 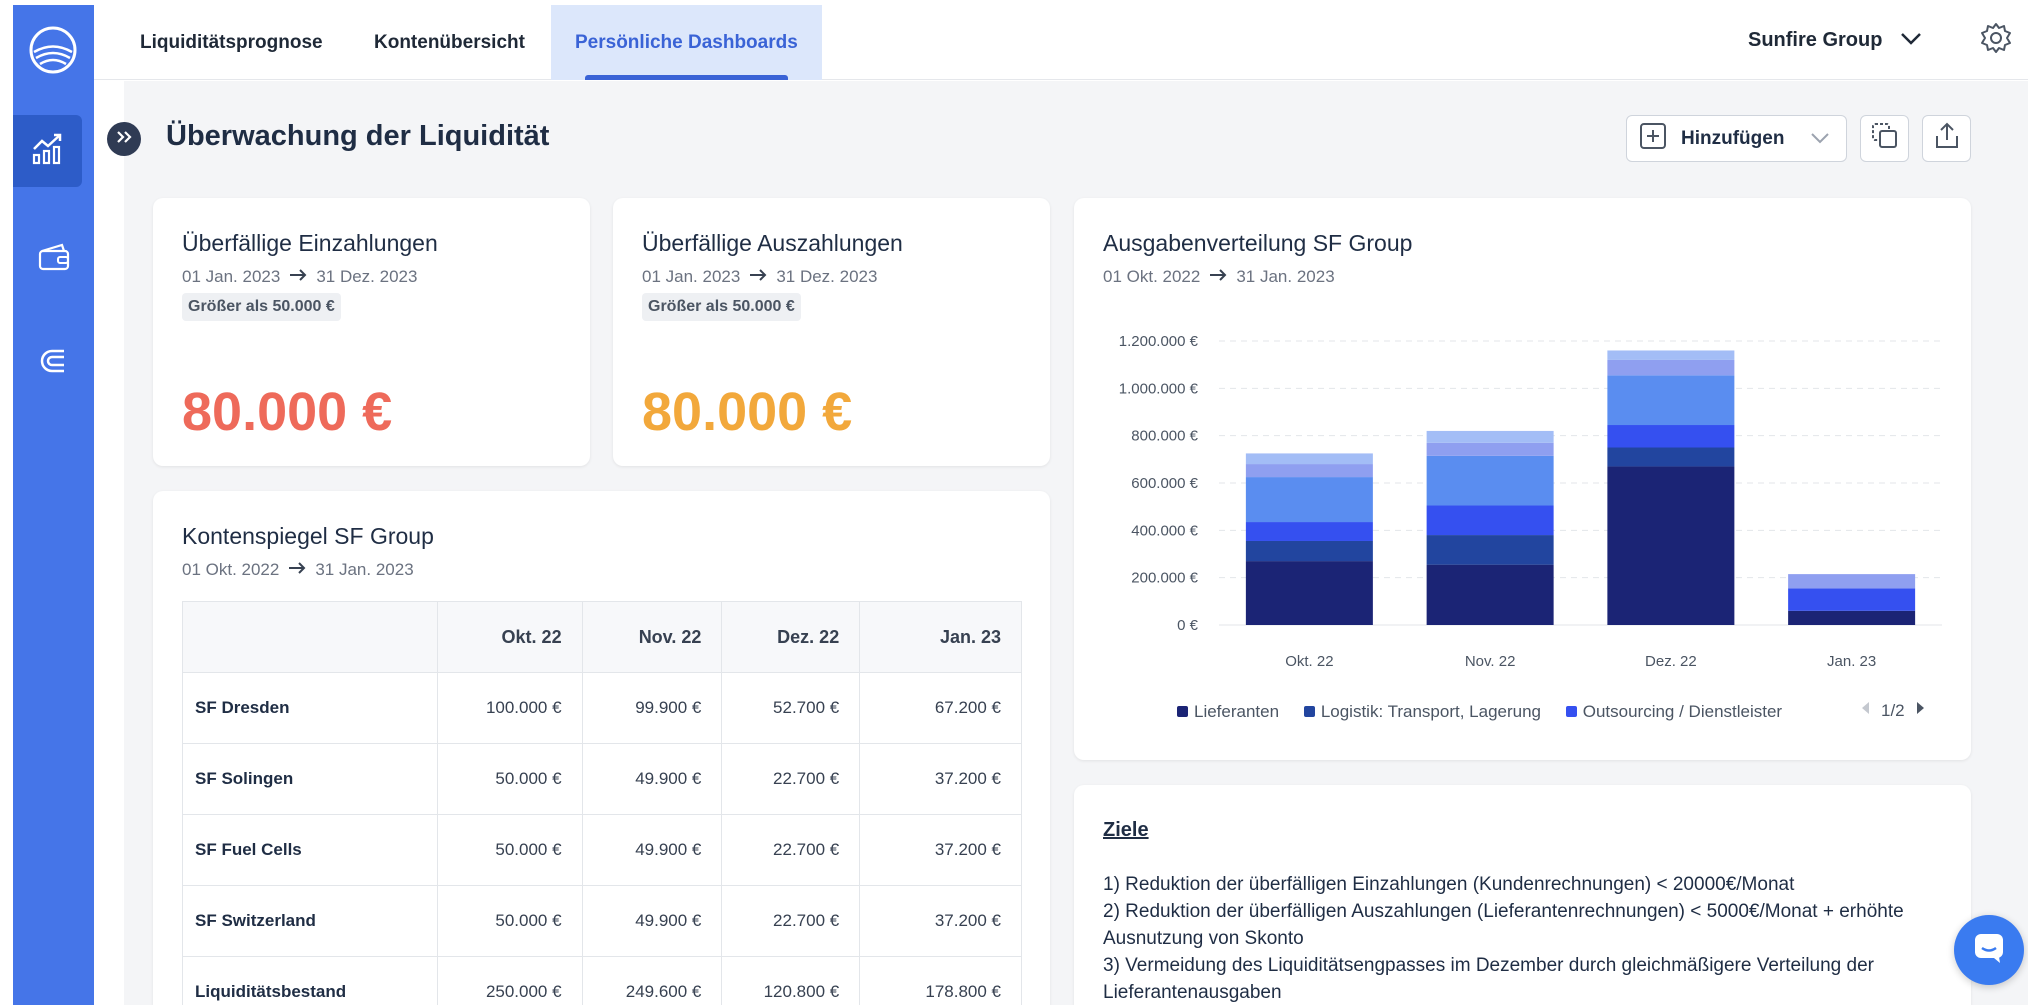 I want to click on row-label: SF Solingen, so click(x=310, y=779).